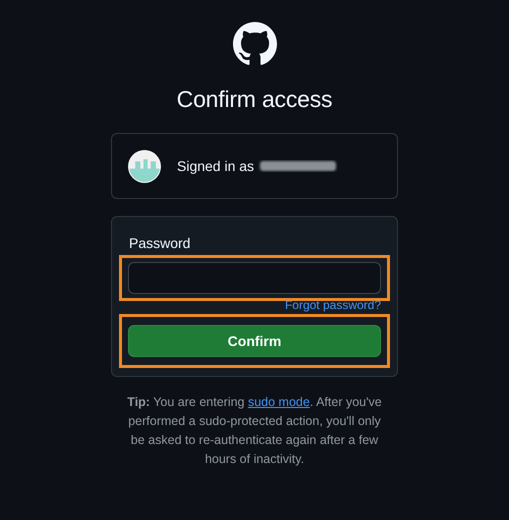 Image resolution: width=509 pixels, height=520 pixels. I want to click on sudo-mode-link: sudo mode, so click(279, 402).